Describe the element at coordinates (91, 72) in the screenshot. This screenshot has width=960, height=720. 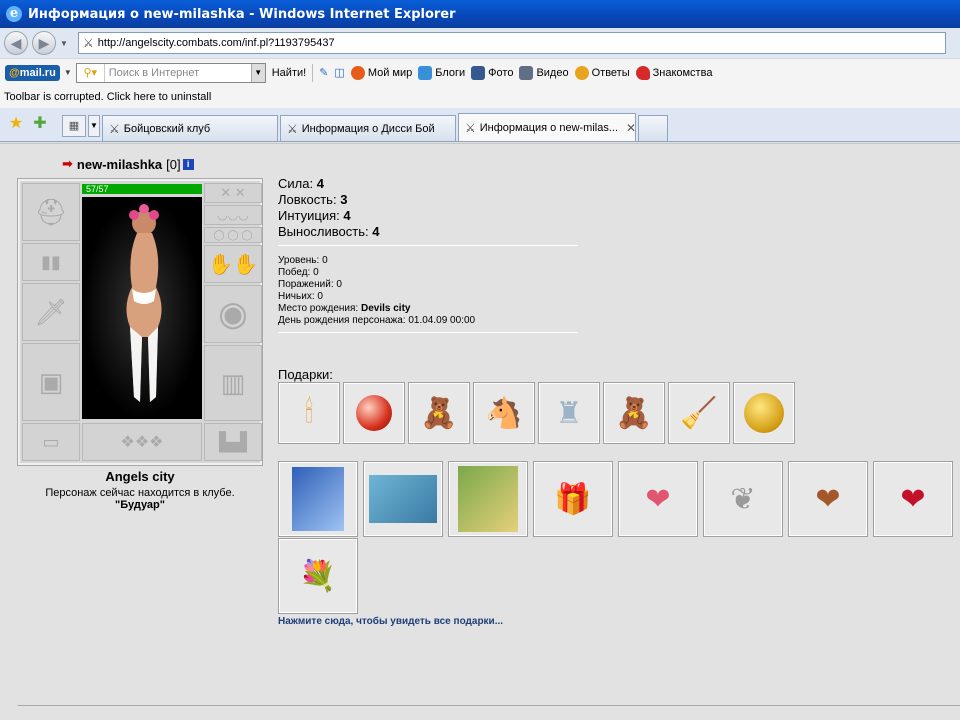
I see `search-provider-icon: ⚲▾` at that location.